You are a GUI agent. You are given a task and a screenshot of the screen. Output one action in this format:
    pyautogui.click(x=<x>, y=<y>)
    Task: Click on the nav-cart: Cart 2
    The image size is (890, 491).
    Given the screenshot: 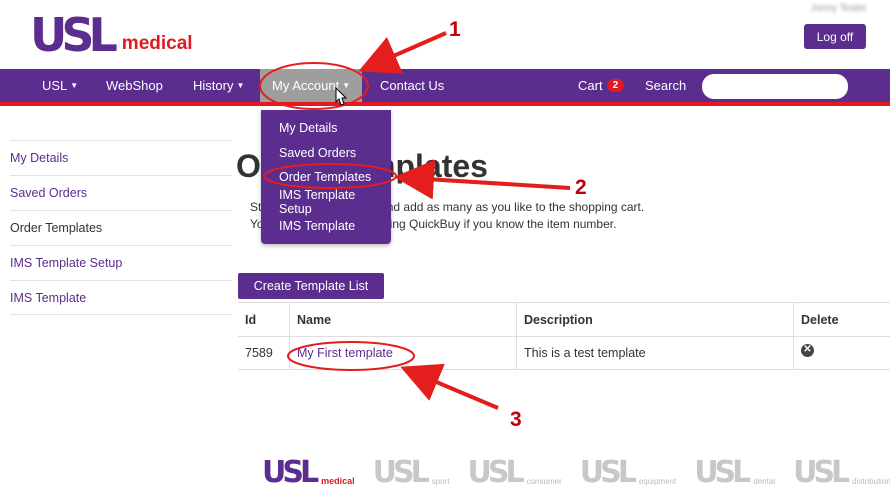 What is the action you would take?
    pyautogui.click(x=601, y=85)
    